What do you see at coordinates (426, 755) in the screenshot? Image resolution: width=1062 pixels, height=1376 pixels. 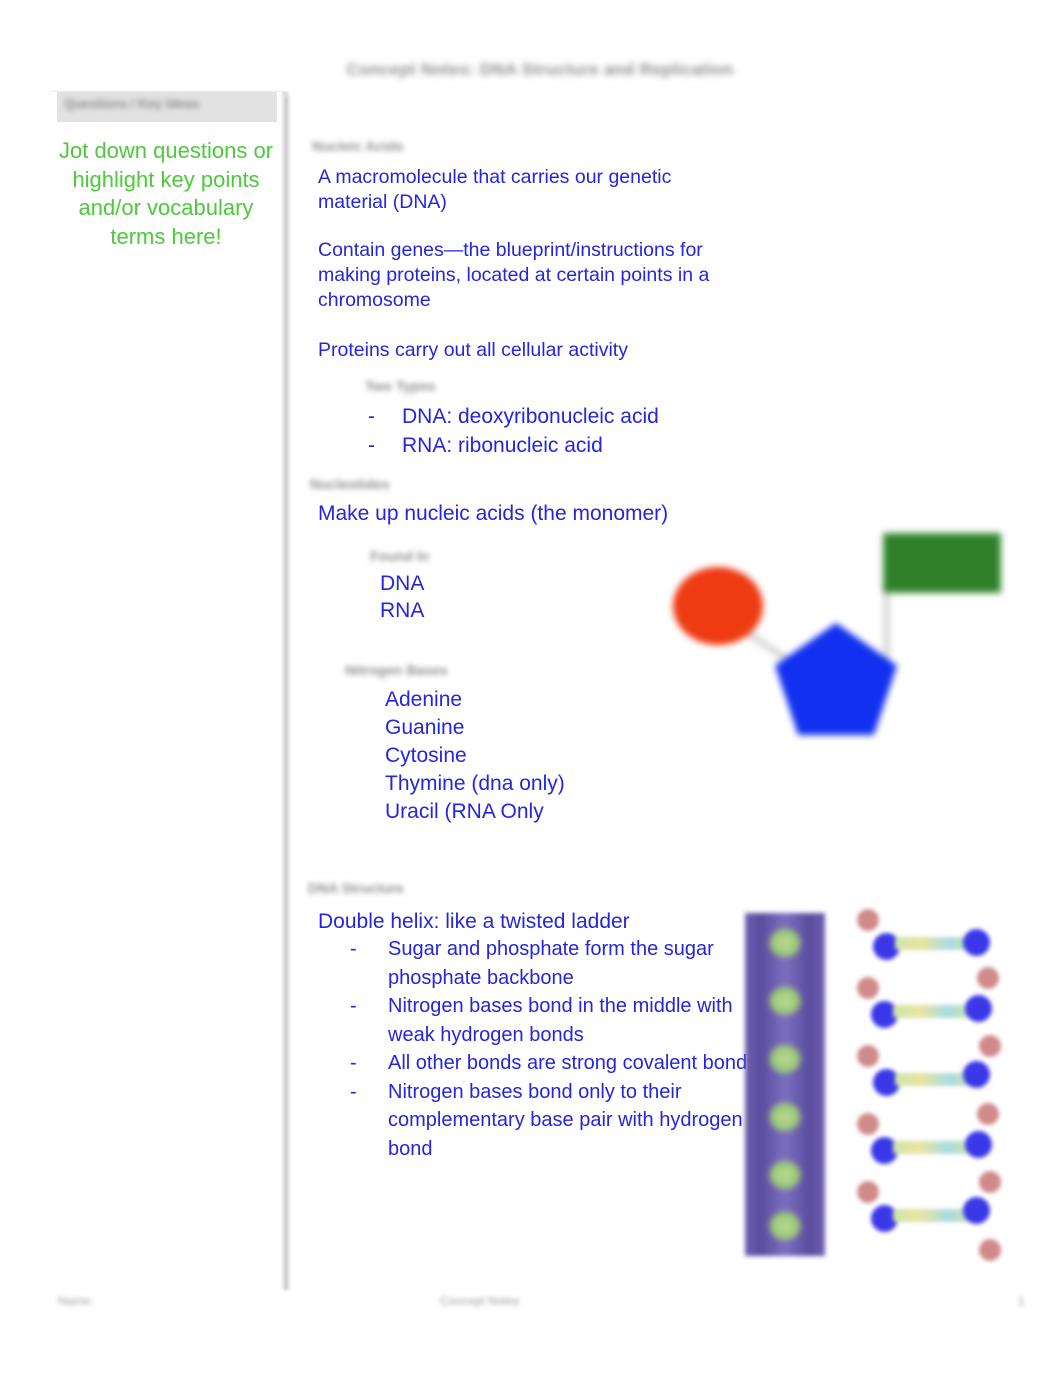 I see `list-item: Cytosine` at bounding box center [426, 755].